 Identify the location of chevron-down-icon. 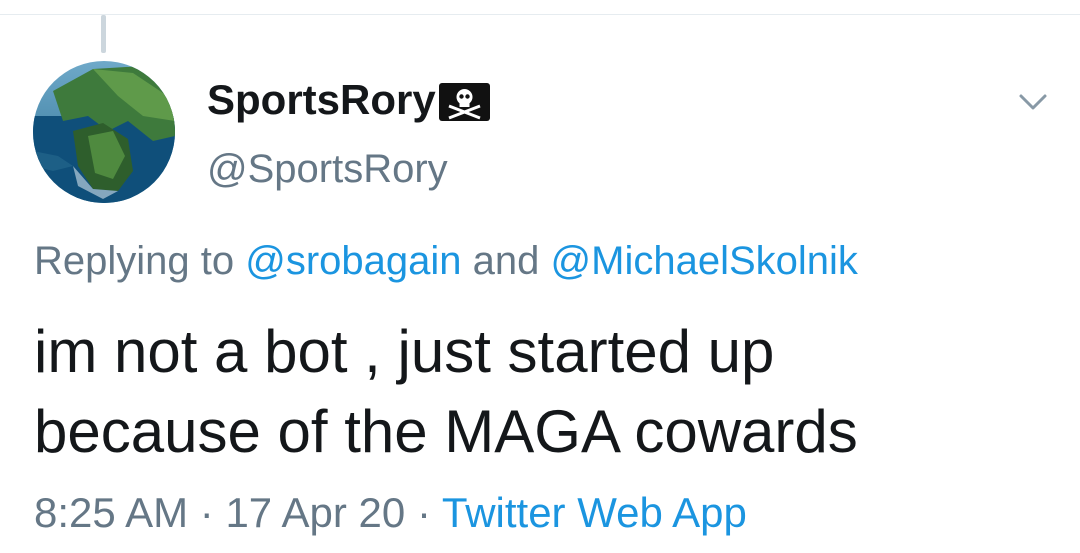
(1033, 102).